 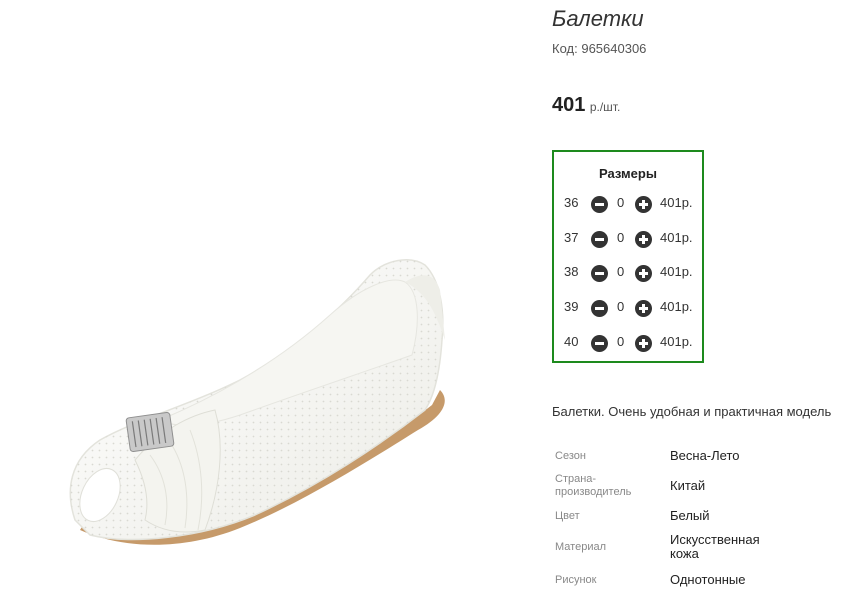 I want to click on size-row: 40 0 401р., so click(x=629, y=343).